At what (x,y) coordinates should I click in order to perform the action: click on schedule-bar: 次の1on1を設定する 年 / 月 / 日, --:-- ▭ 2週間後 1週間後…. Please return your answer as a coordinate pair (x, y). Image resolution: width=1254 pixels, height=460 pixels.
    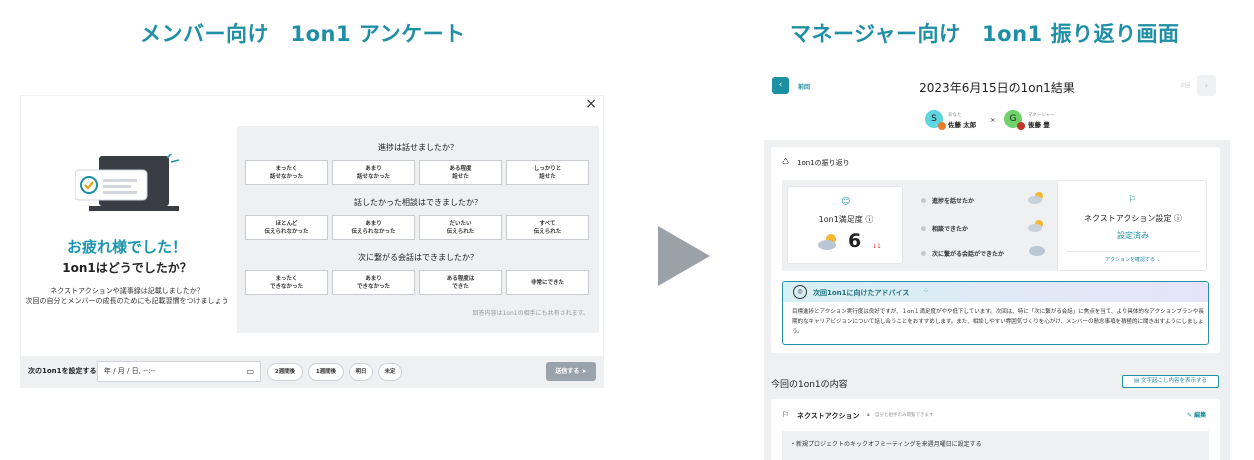
    Looking at the image, I should click on (312, 372).